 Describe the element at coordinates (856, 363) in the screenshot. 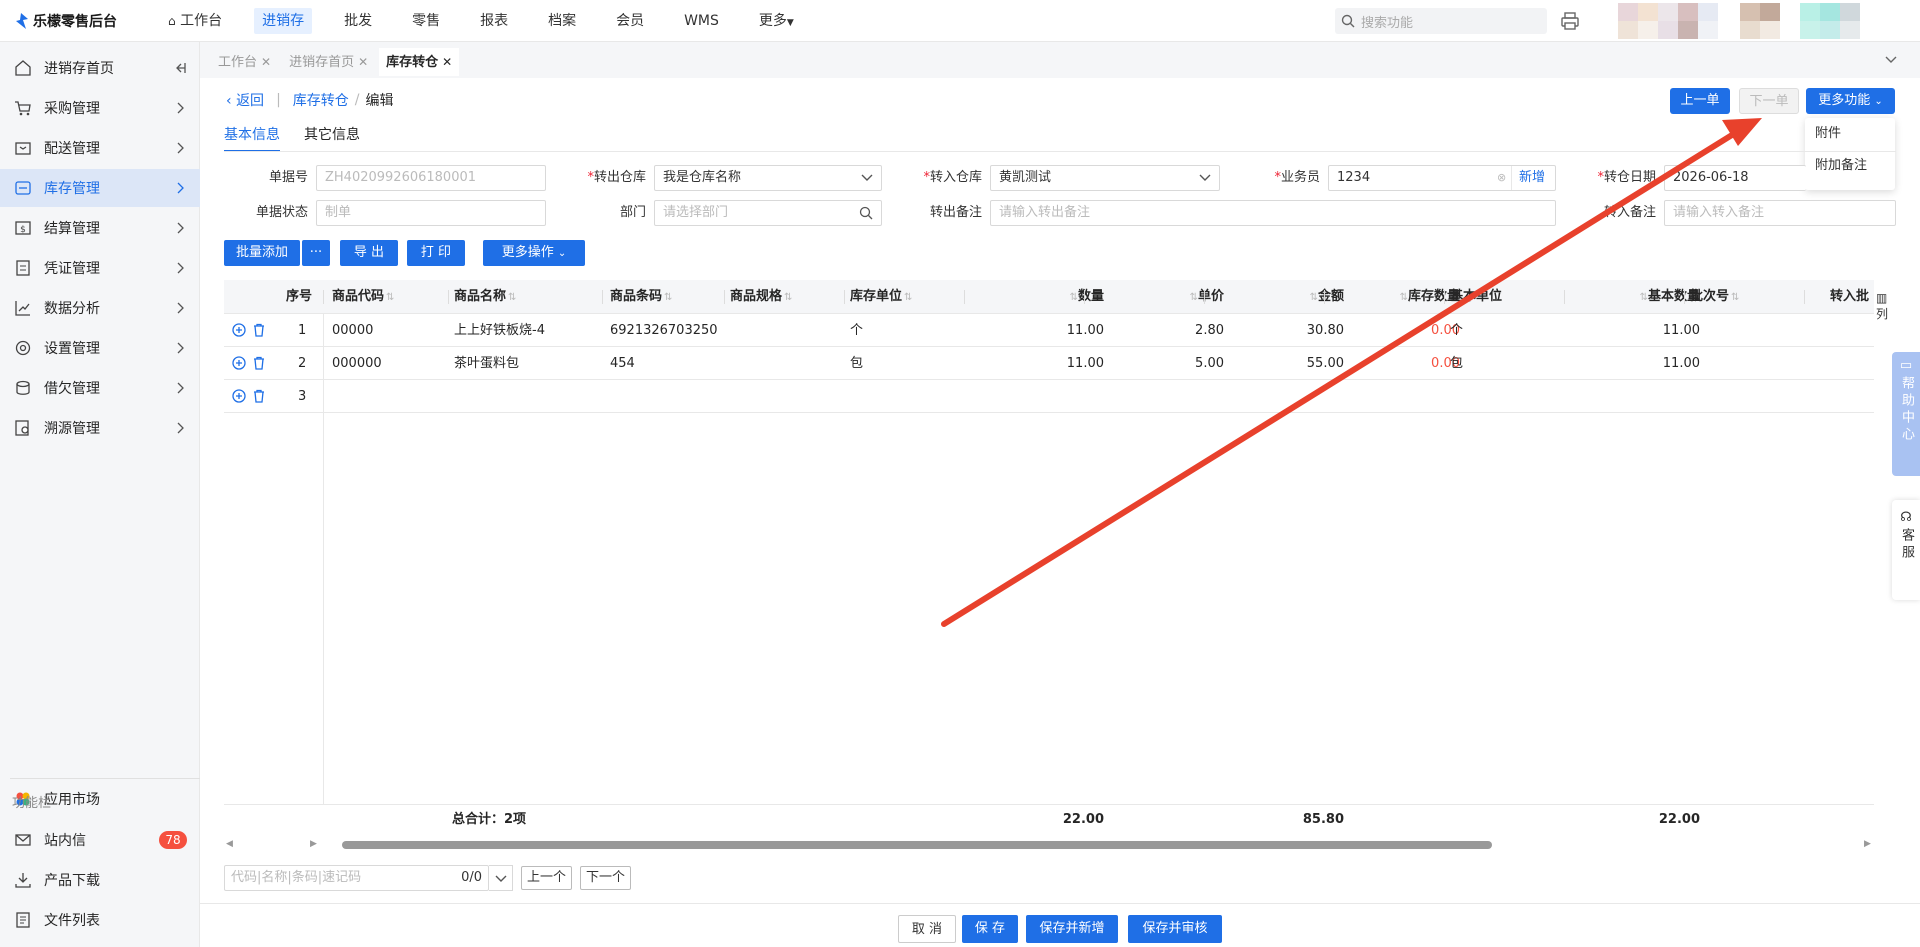

I see `cell-unit: 包` at that location.